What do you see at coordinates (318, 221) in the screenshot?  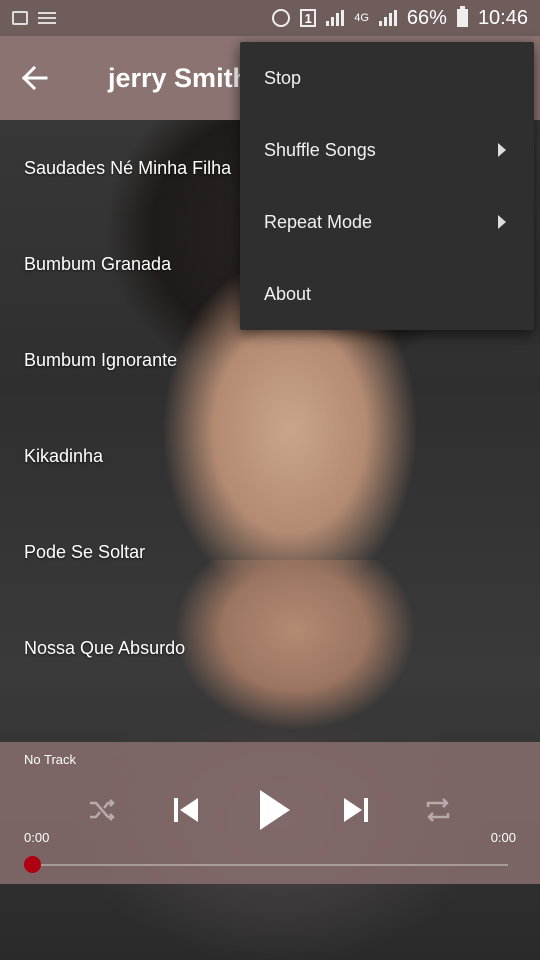 I see `menu-item-label: Repeat Mode` at bounding box center [318, 221].